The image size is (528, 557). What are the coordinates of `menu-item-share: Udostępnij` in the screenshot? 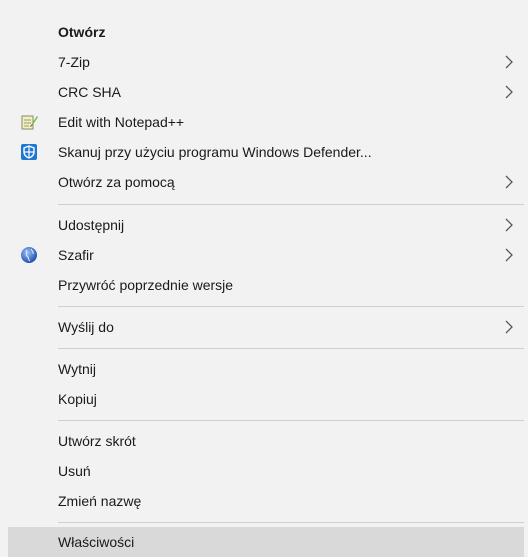 It's located at (266, 225).